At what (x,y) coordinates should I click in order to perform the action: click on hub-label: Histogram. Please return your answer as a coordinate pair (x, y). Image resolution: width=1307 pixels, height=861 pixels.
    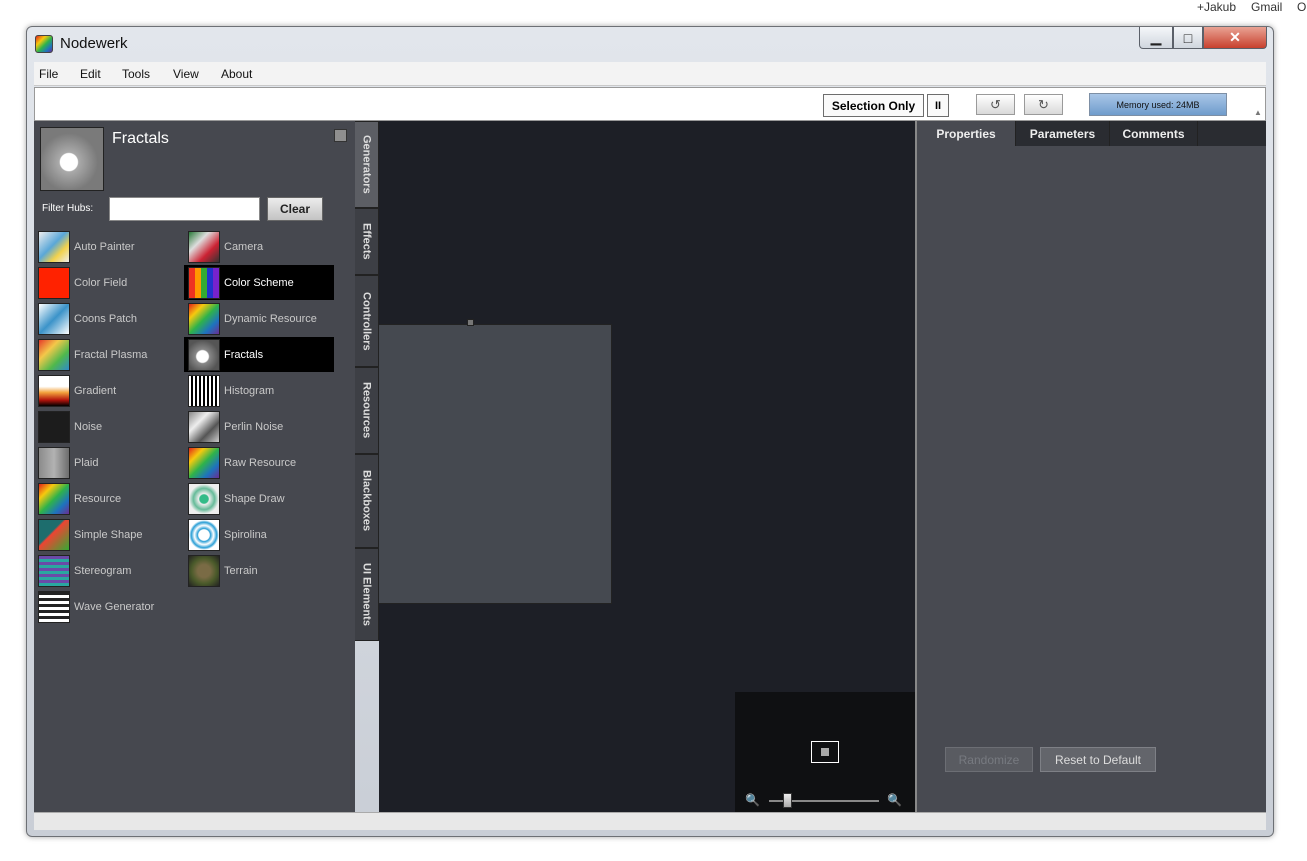
    Looking at the image, I should click on (249, 390).